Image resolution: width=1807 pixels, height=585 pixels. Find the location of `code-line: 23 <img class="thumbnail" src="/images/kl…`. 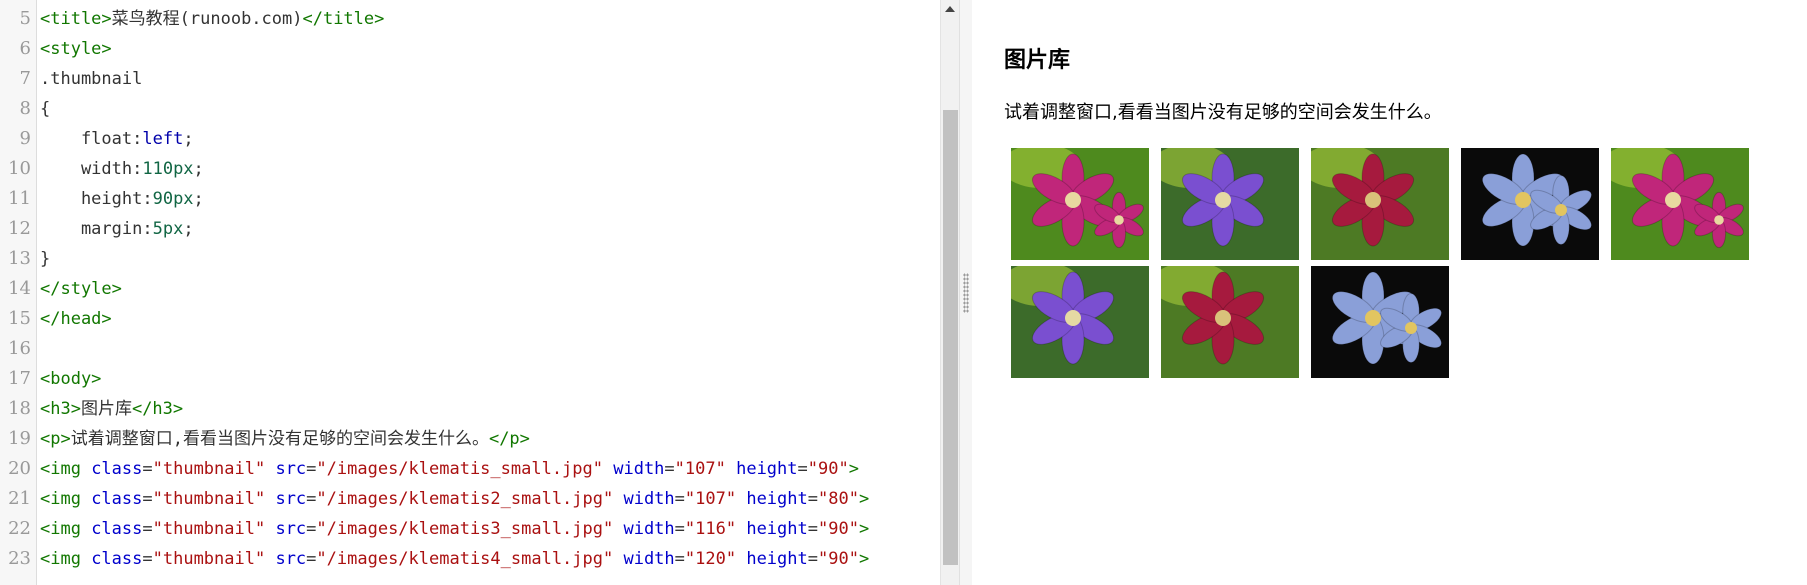

code-line: 23 <img class="thumbnail" src="/images/kl… is located at coordinates (475, 559).